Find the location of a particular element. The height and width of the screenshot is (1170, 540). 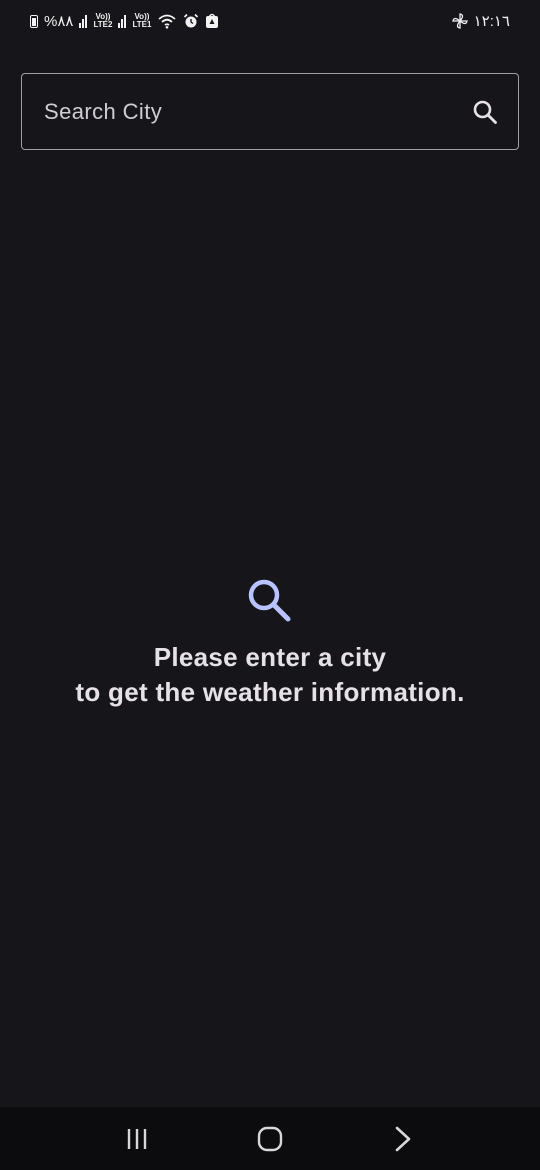

system-nav-bar is located at coordinates (270, 1138).